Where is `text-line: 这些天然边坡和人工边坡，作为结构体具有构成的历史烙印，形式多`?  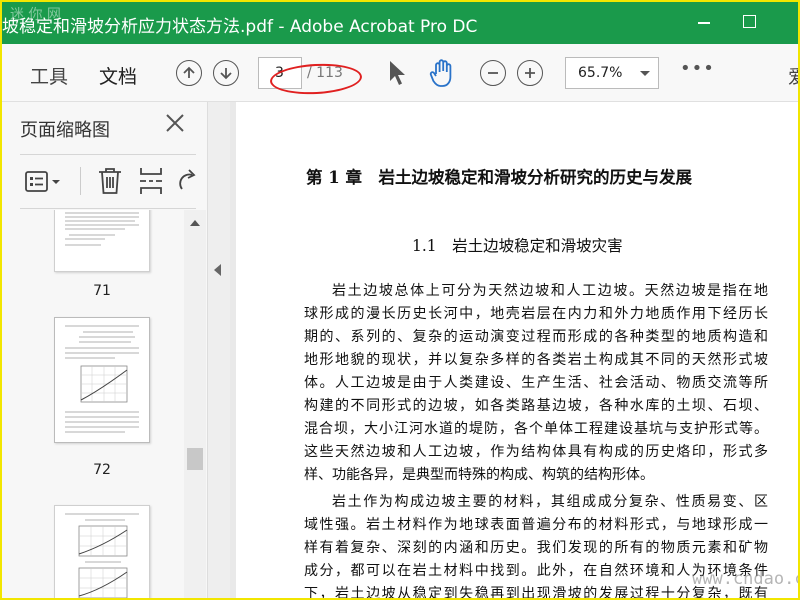 text-line: 这些天然边坡和人工边坡，作为结构体具有构成的历史烙印，形式多 is located at coordinates (536, 452).